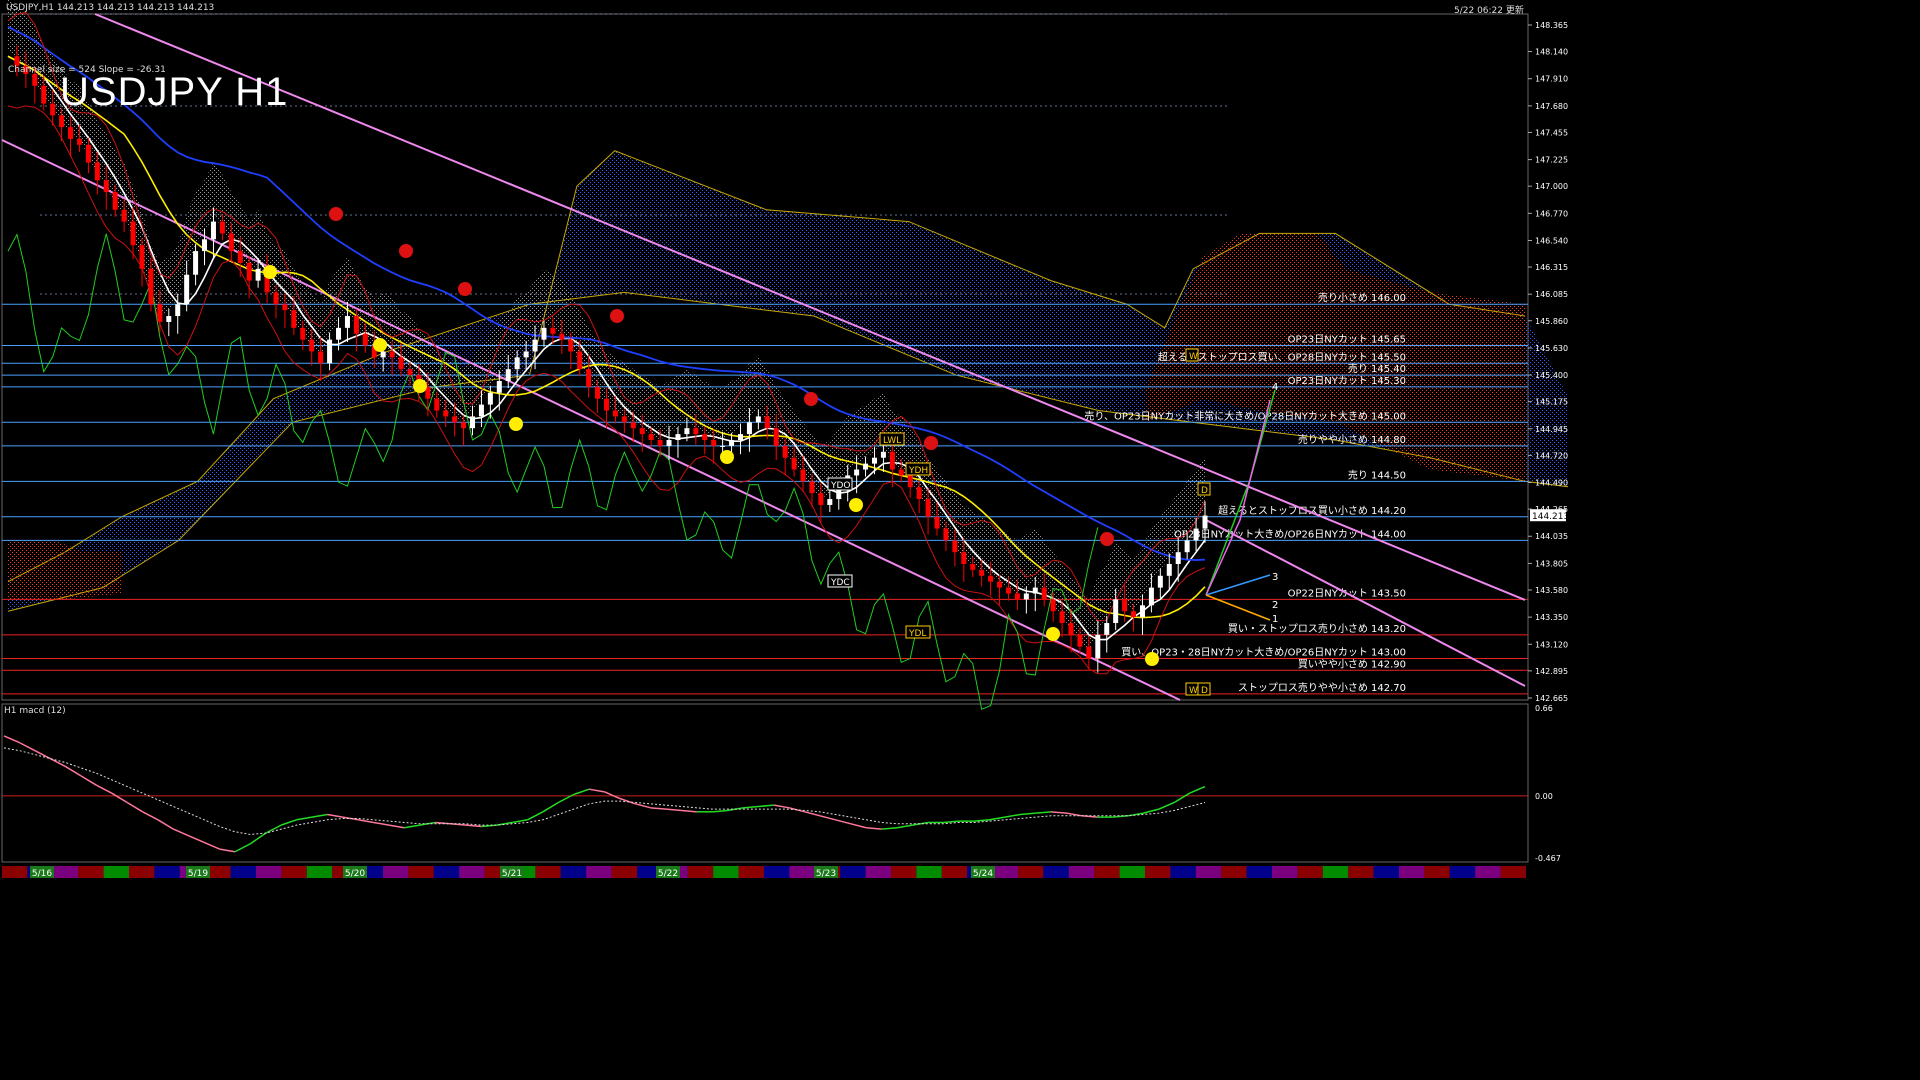 The height and width of the screenshot is (1080, 1920). What do you see at coordinates (1548, 441) in the screenshot?
I see `price-axis` at bounding box center [1548, 441].